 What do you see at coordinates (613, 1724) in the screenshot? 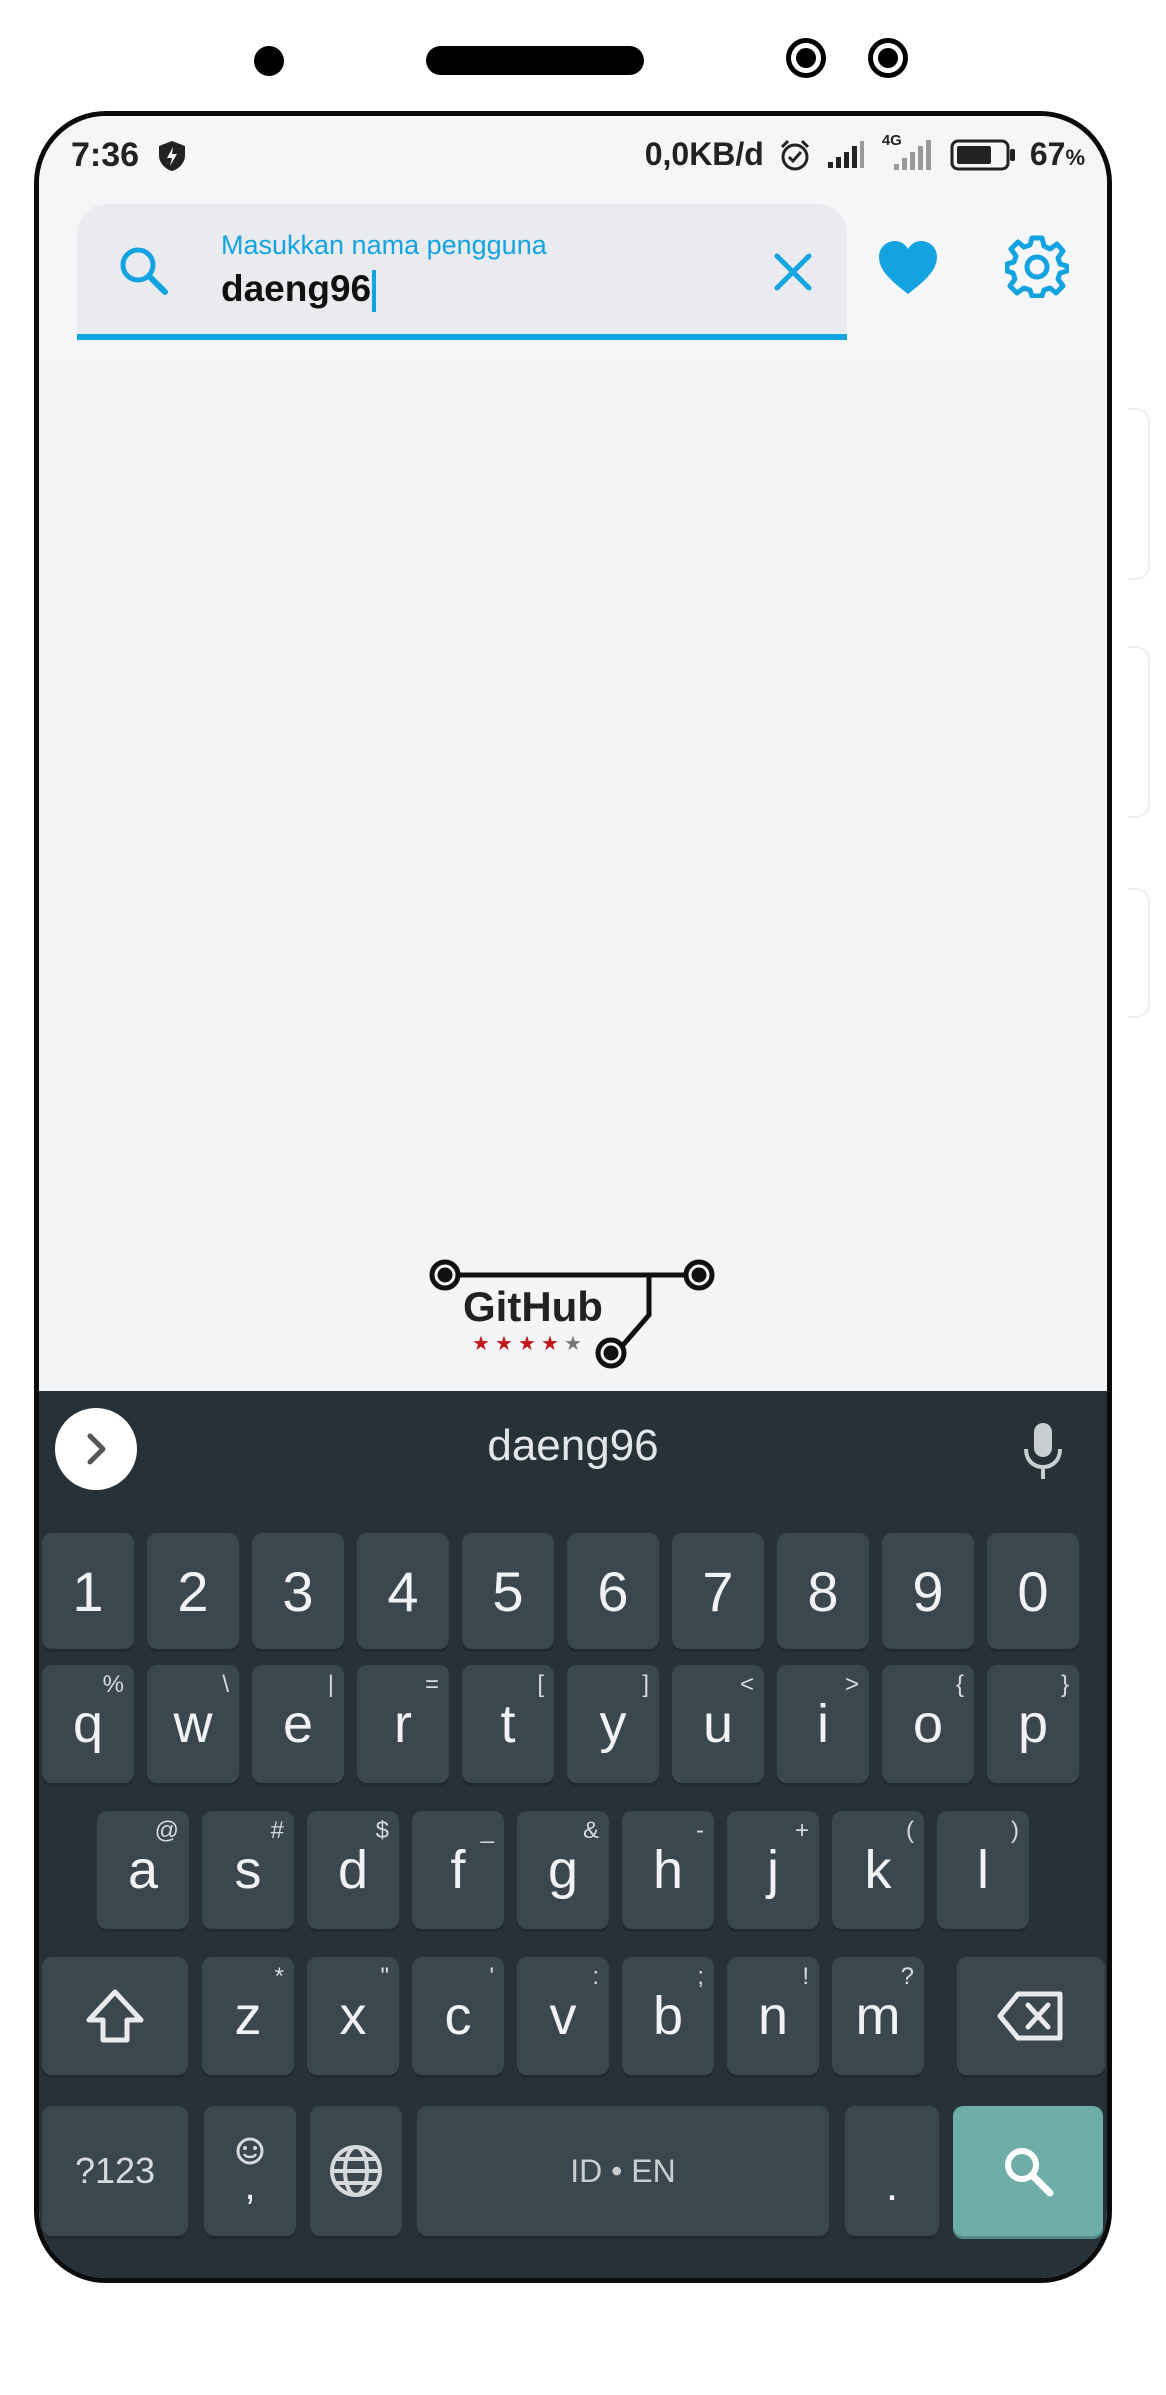
I see `key-y: y]` at bounding box center [613, 1724].